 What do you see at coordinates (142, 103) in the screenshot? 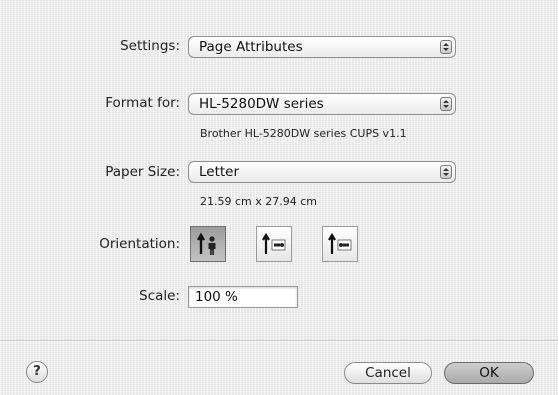
I see `format-for-label: Format for:` at bounding box center [142, 103].